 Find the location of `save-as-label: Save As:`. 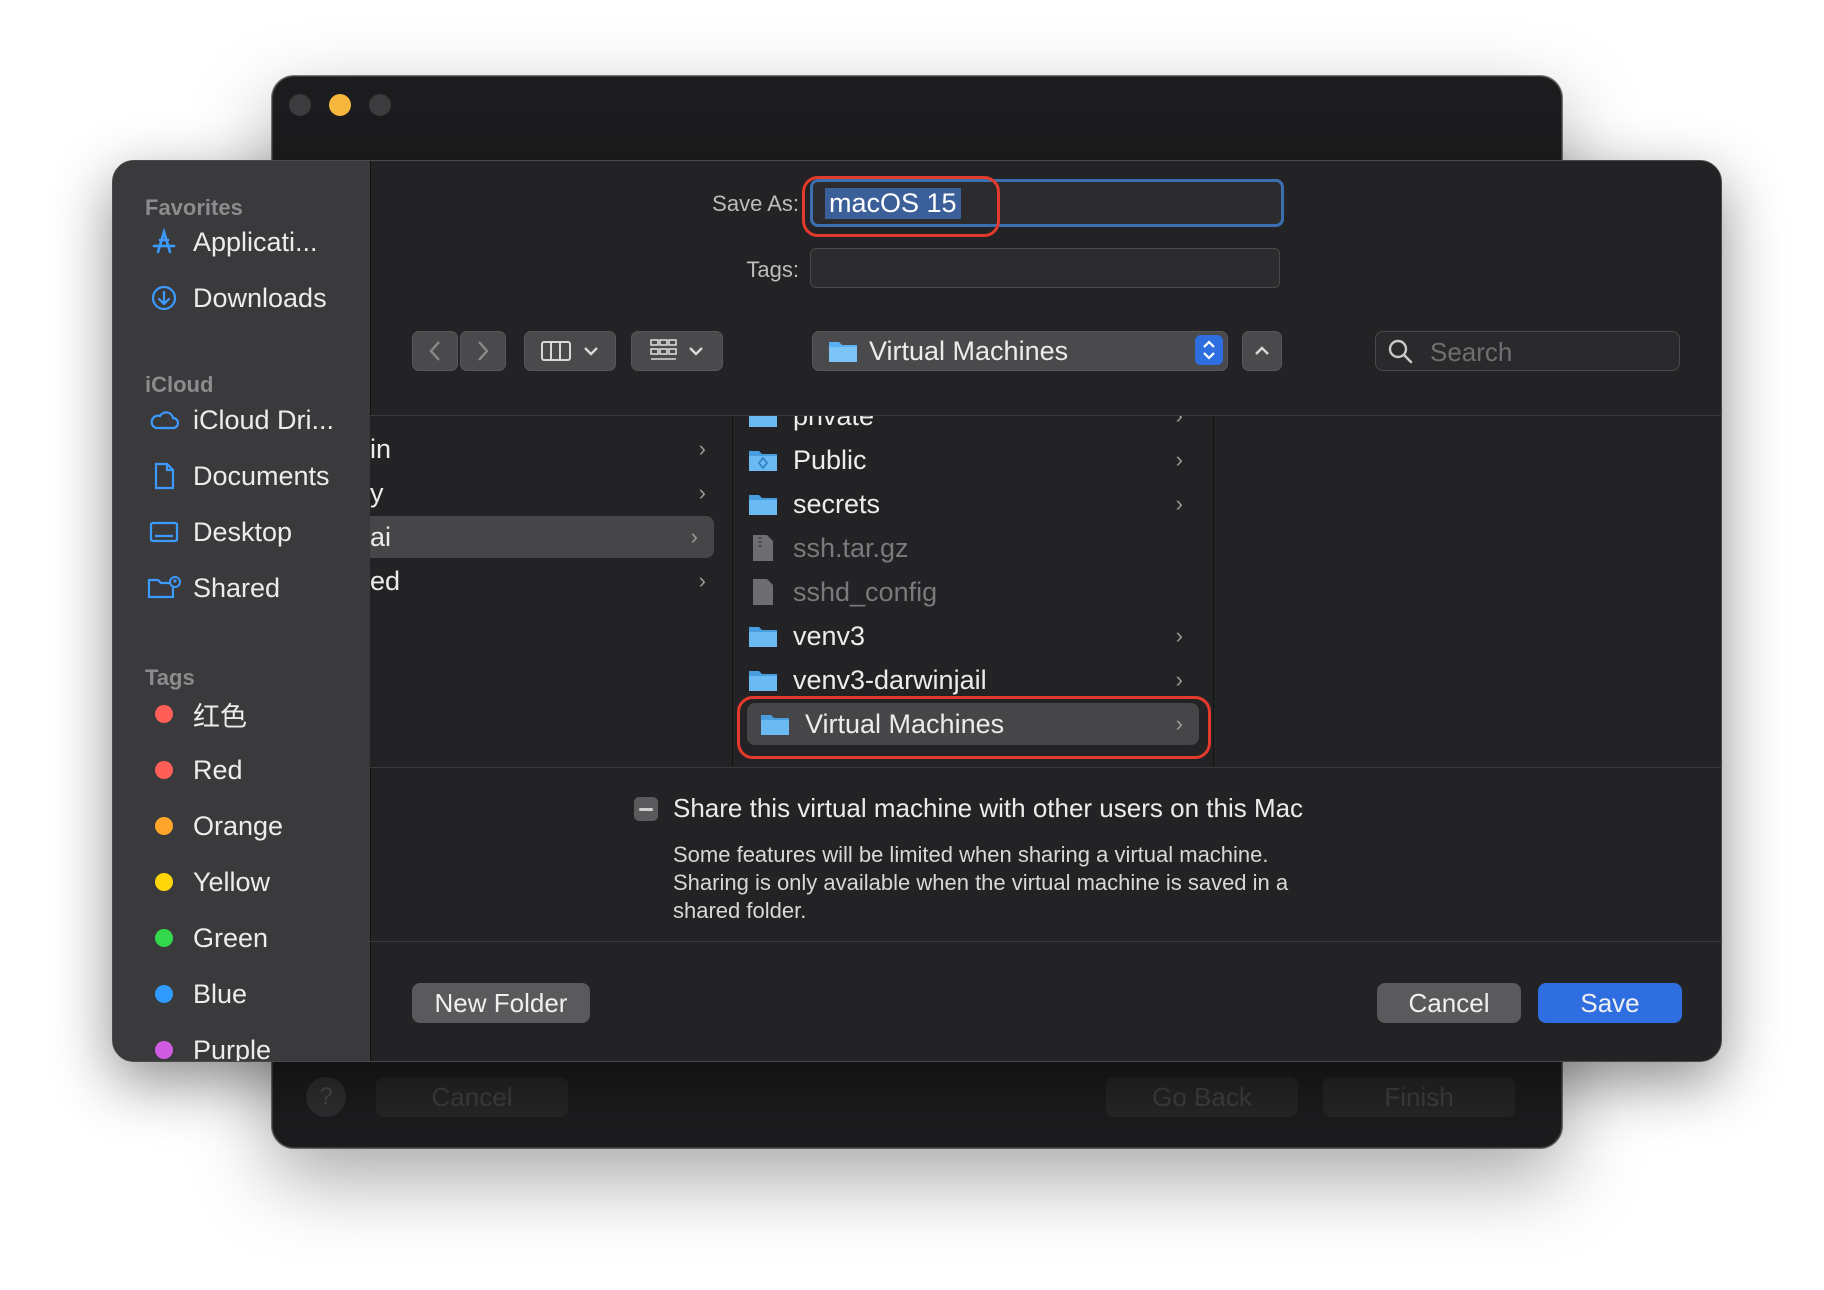

save-as-label: Save As: is located at coordinates (755, 203).